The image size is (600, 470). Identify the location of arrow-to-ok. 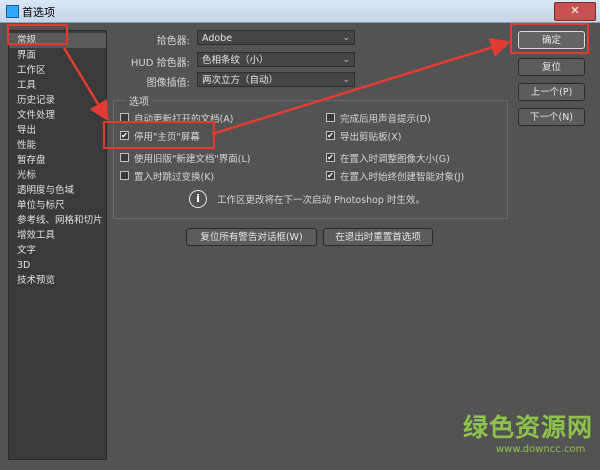
(361, 86).